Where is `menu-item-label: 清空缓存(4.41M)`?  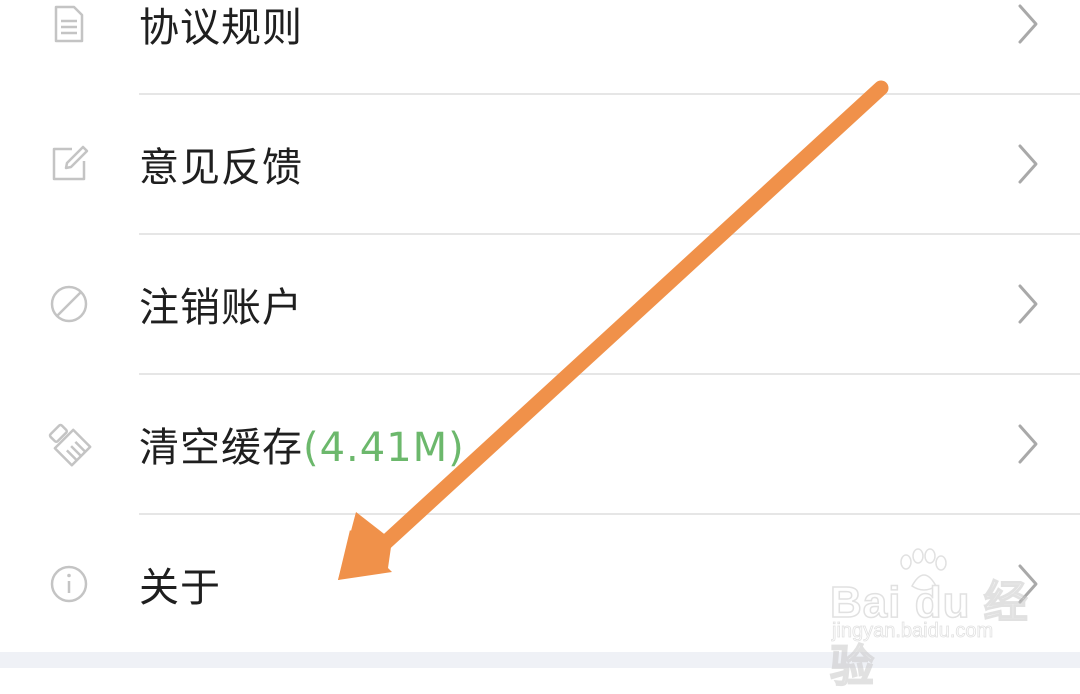
menu-item-label: 清空缓存(4.41M) is located at coordinates (302, 444).